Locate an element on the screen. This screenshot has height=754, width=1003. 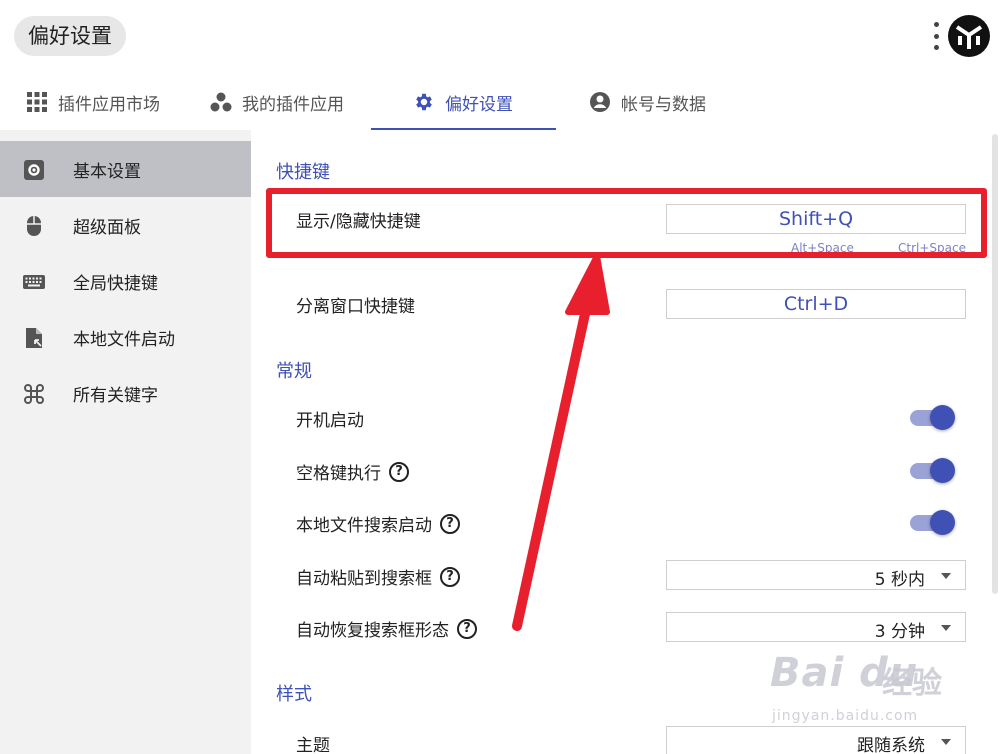
keyboard-icon is located at coordinates (34, 282).